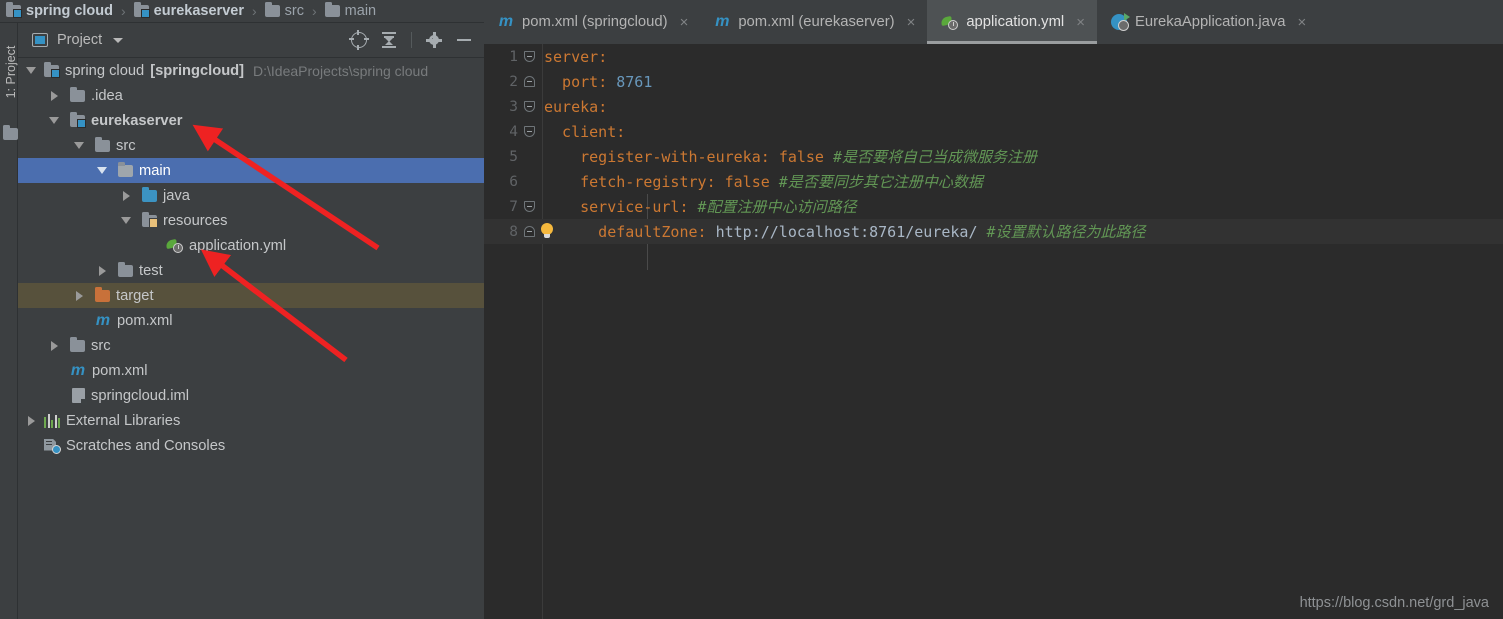  I want to click on tree-row-main: main, so click(251, 170).